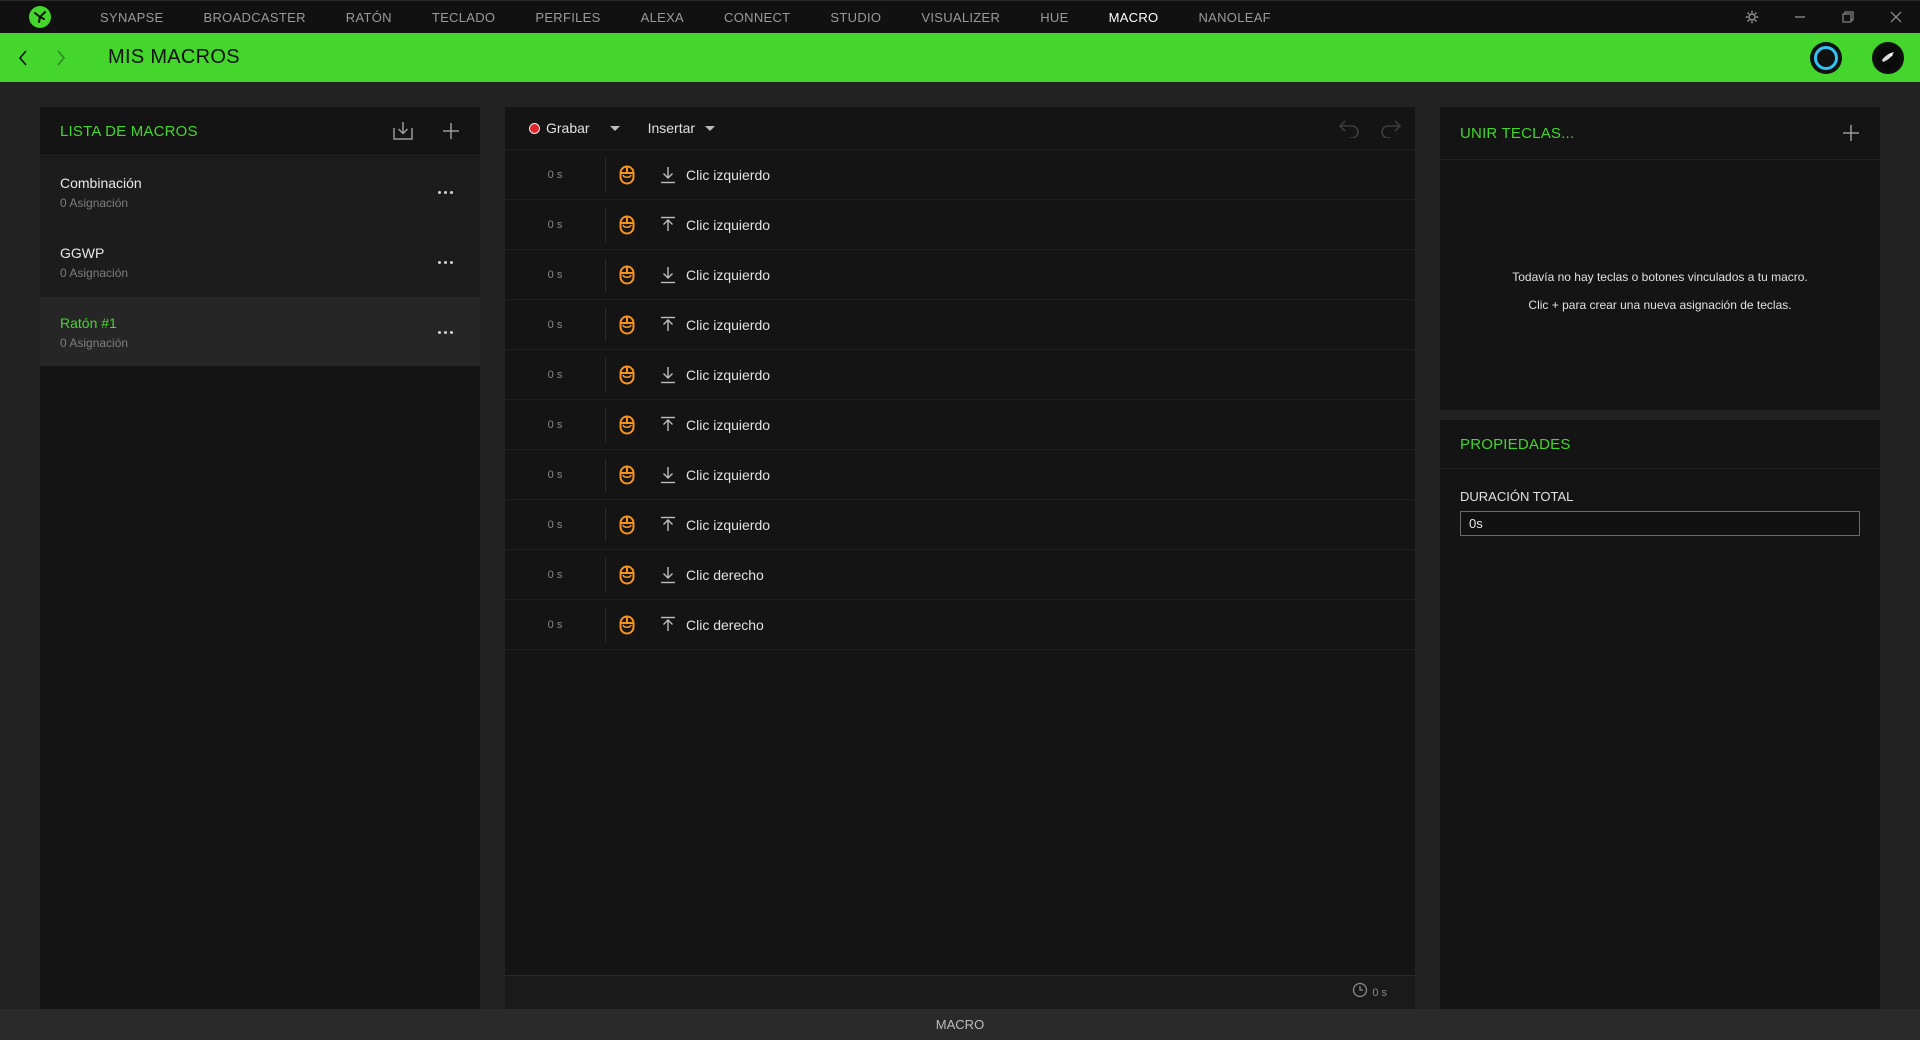  I want to click on insert-button: Insertar, so click(671, 128).